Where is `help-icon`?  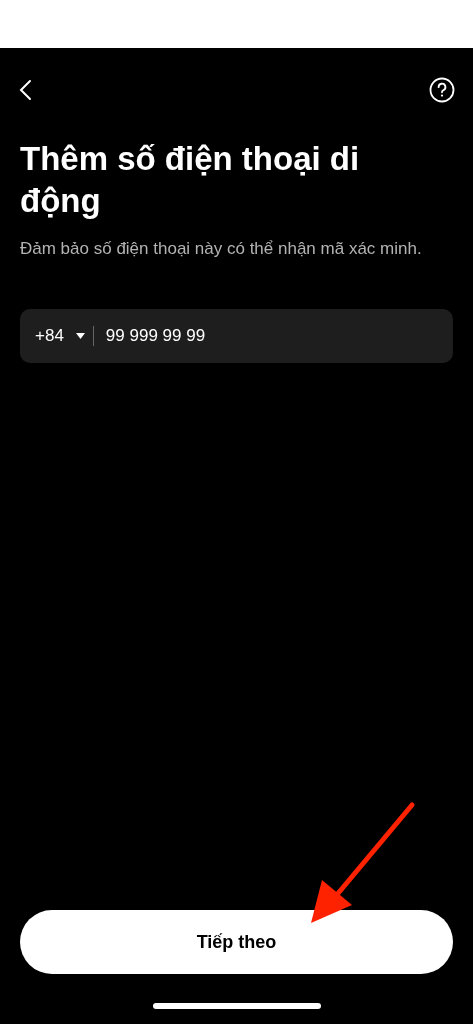
help-icon is located at coordinates (442, 90).